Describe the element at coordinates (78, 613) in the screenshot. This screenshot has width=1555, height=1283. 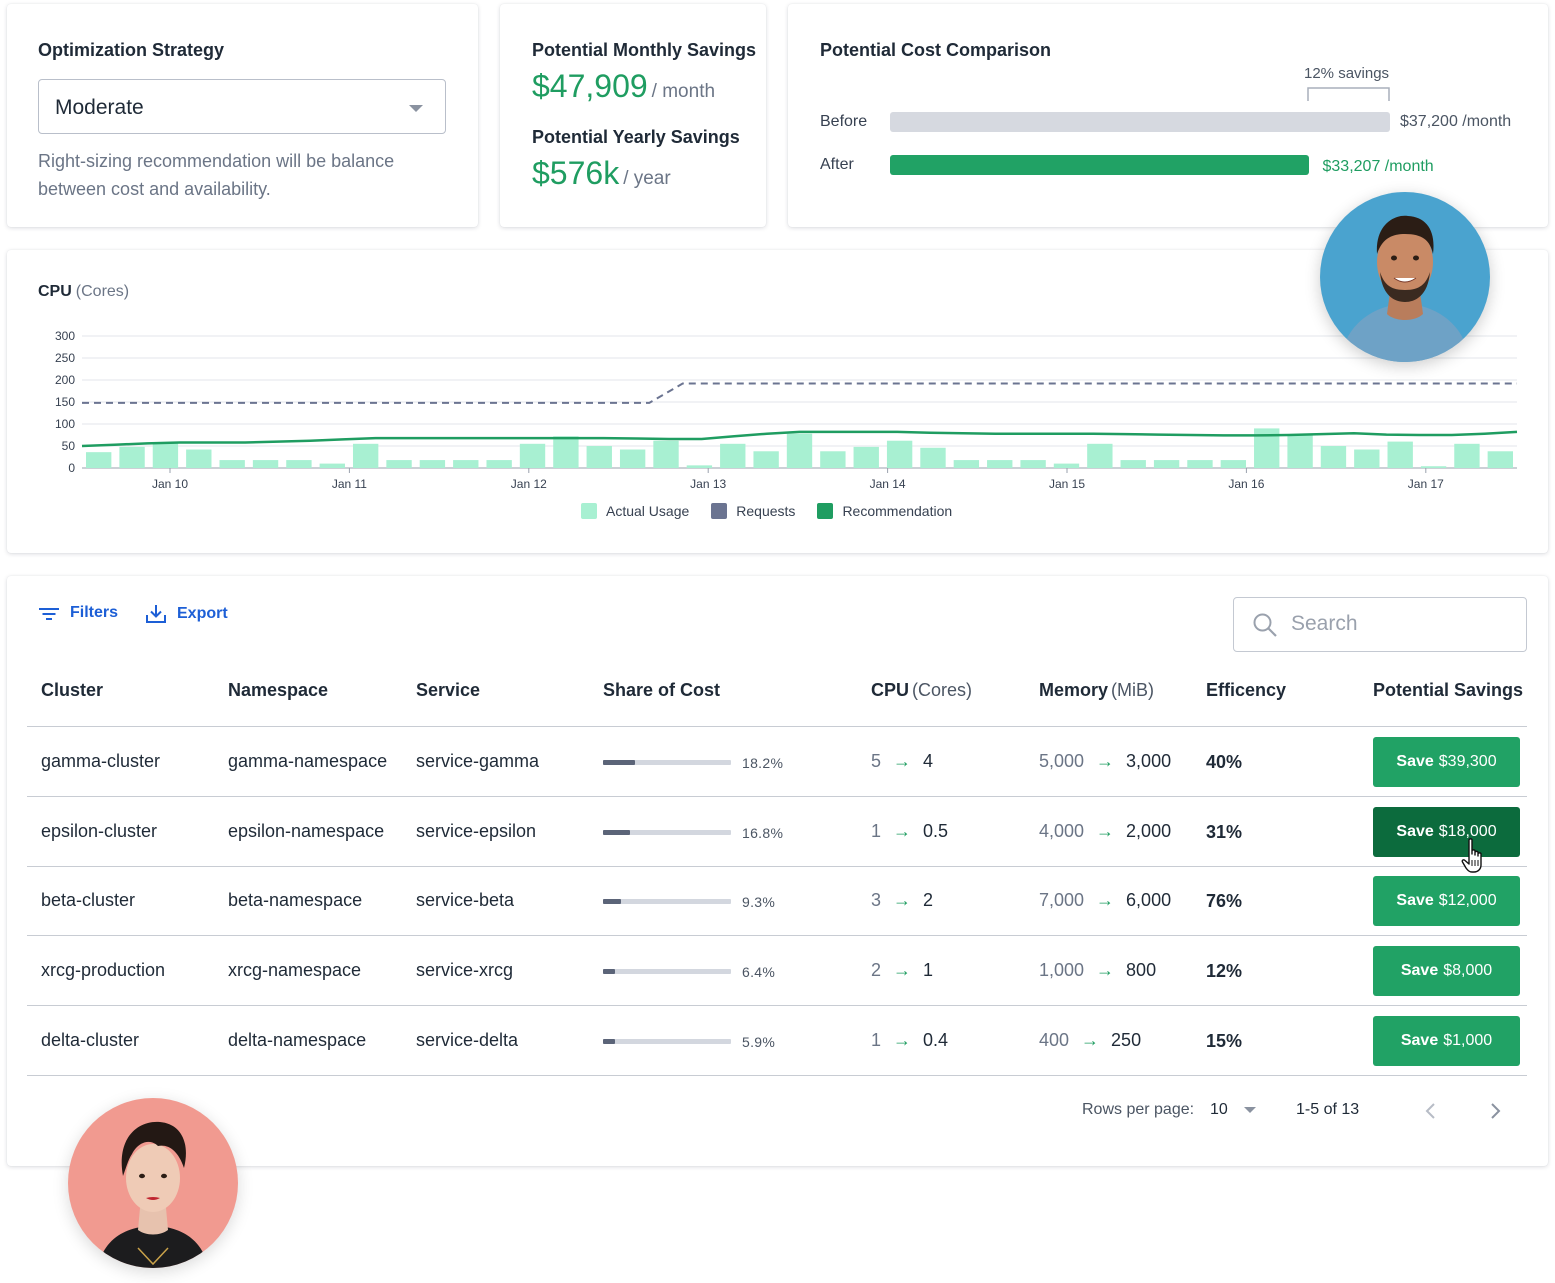
I see `filters-button: Filters` at that location.